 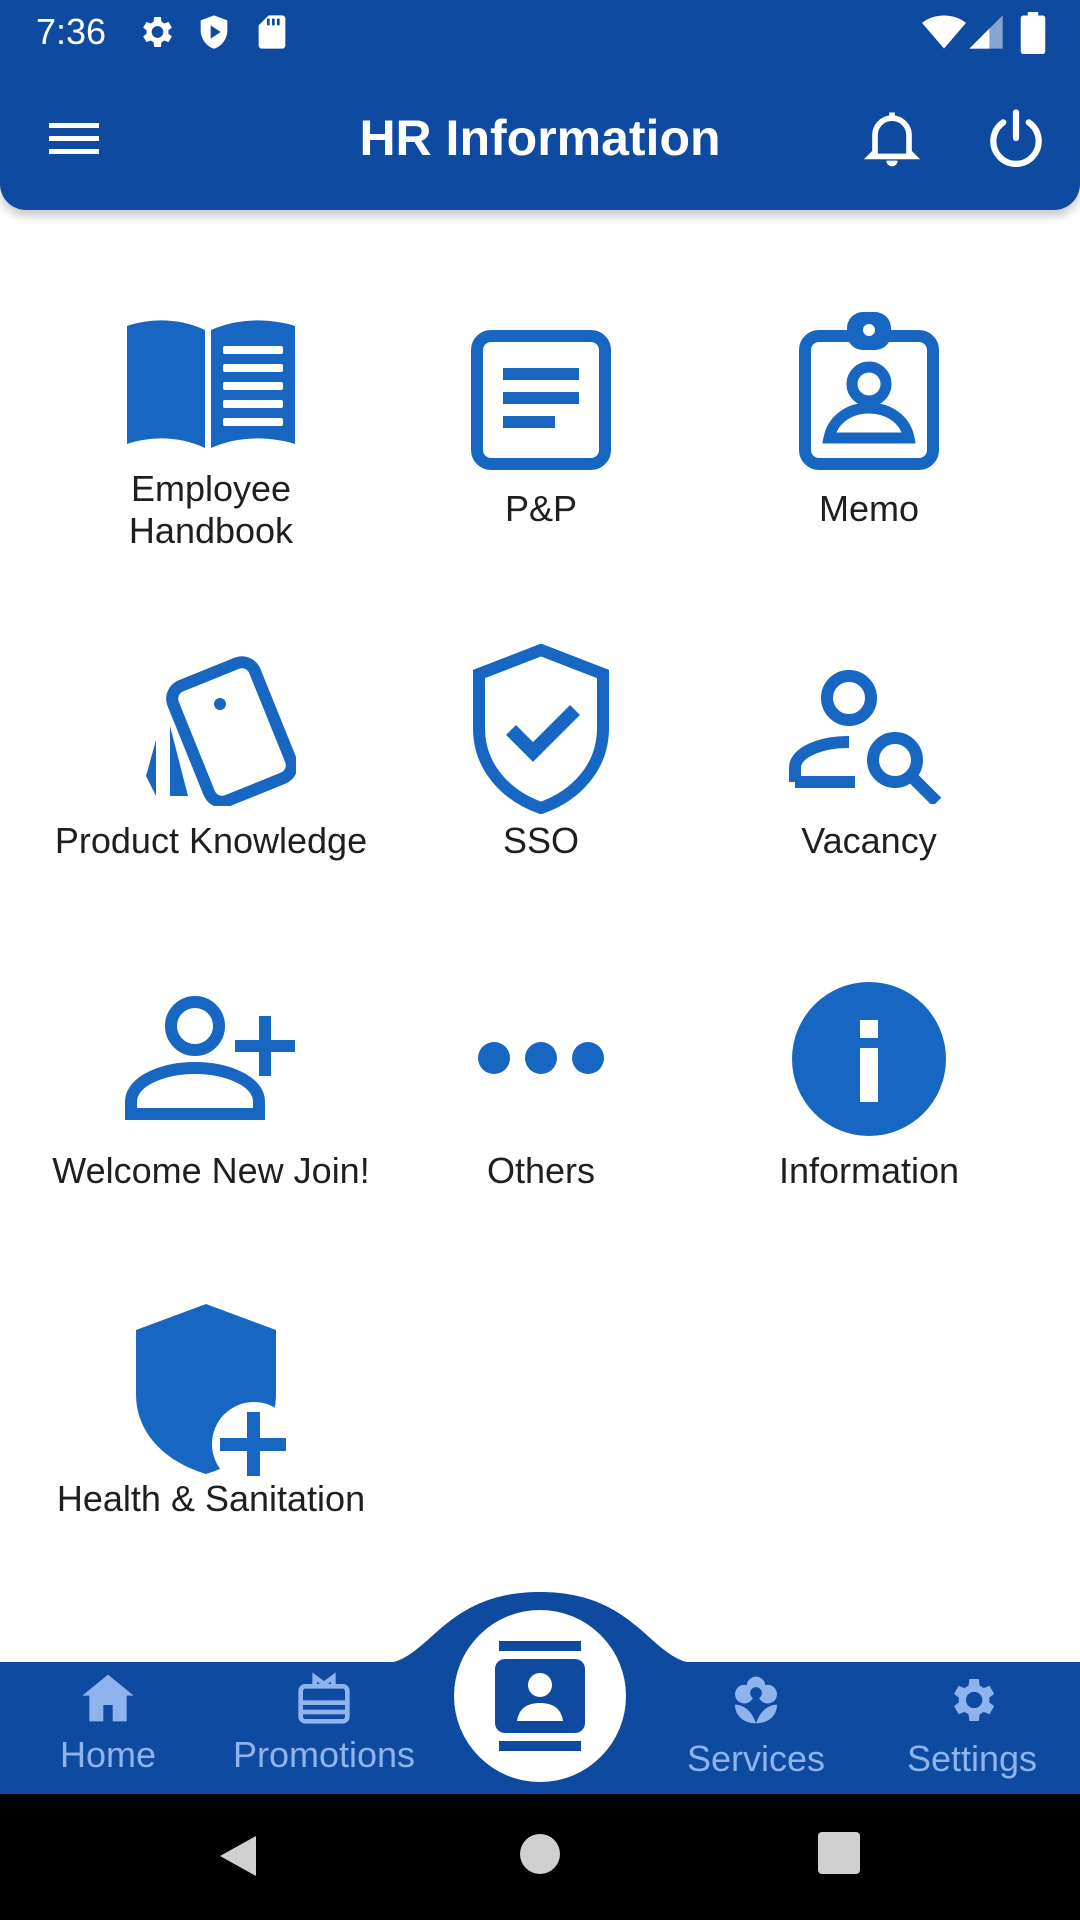 What do you see at coordinates (972, 1726) in the screenshot?
I see `nav-item-settings: Settings` at bounding box center [972, 1726].